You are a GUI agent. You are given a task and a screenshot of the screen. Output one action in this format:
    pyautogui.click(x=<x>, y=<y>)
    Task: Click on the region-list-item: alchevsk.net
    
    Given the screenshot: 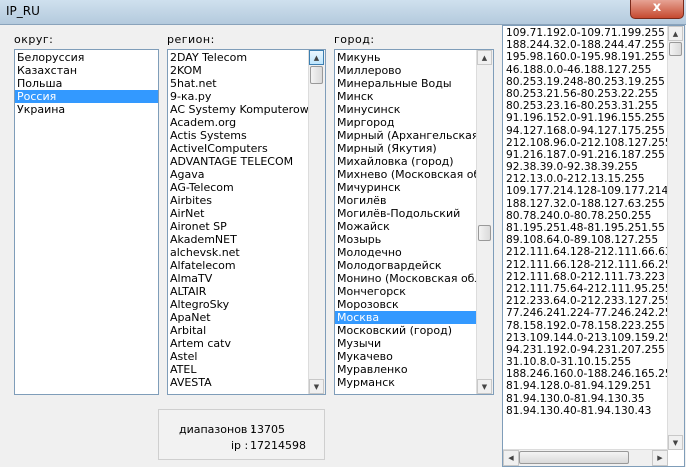 What is the action you would take?
    pyautogui.click(x=238, y=252)
    